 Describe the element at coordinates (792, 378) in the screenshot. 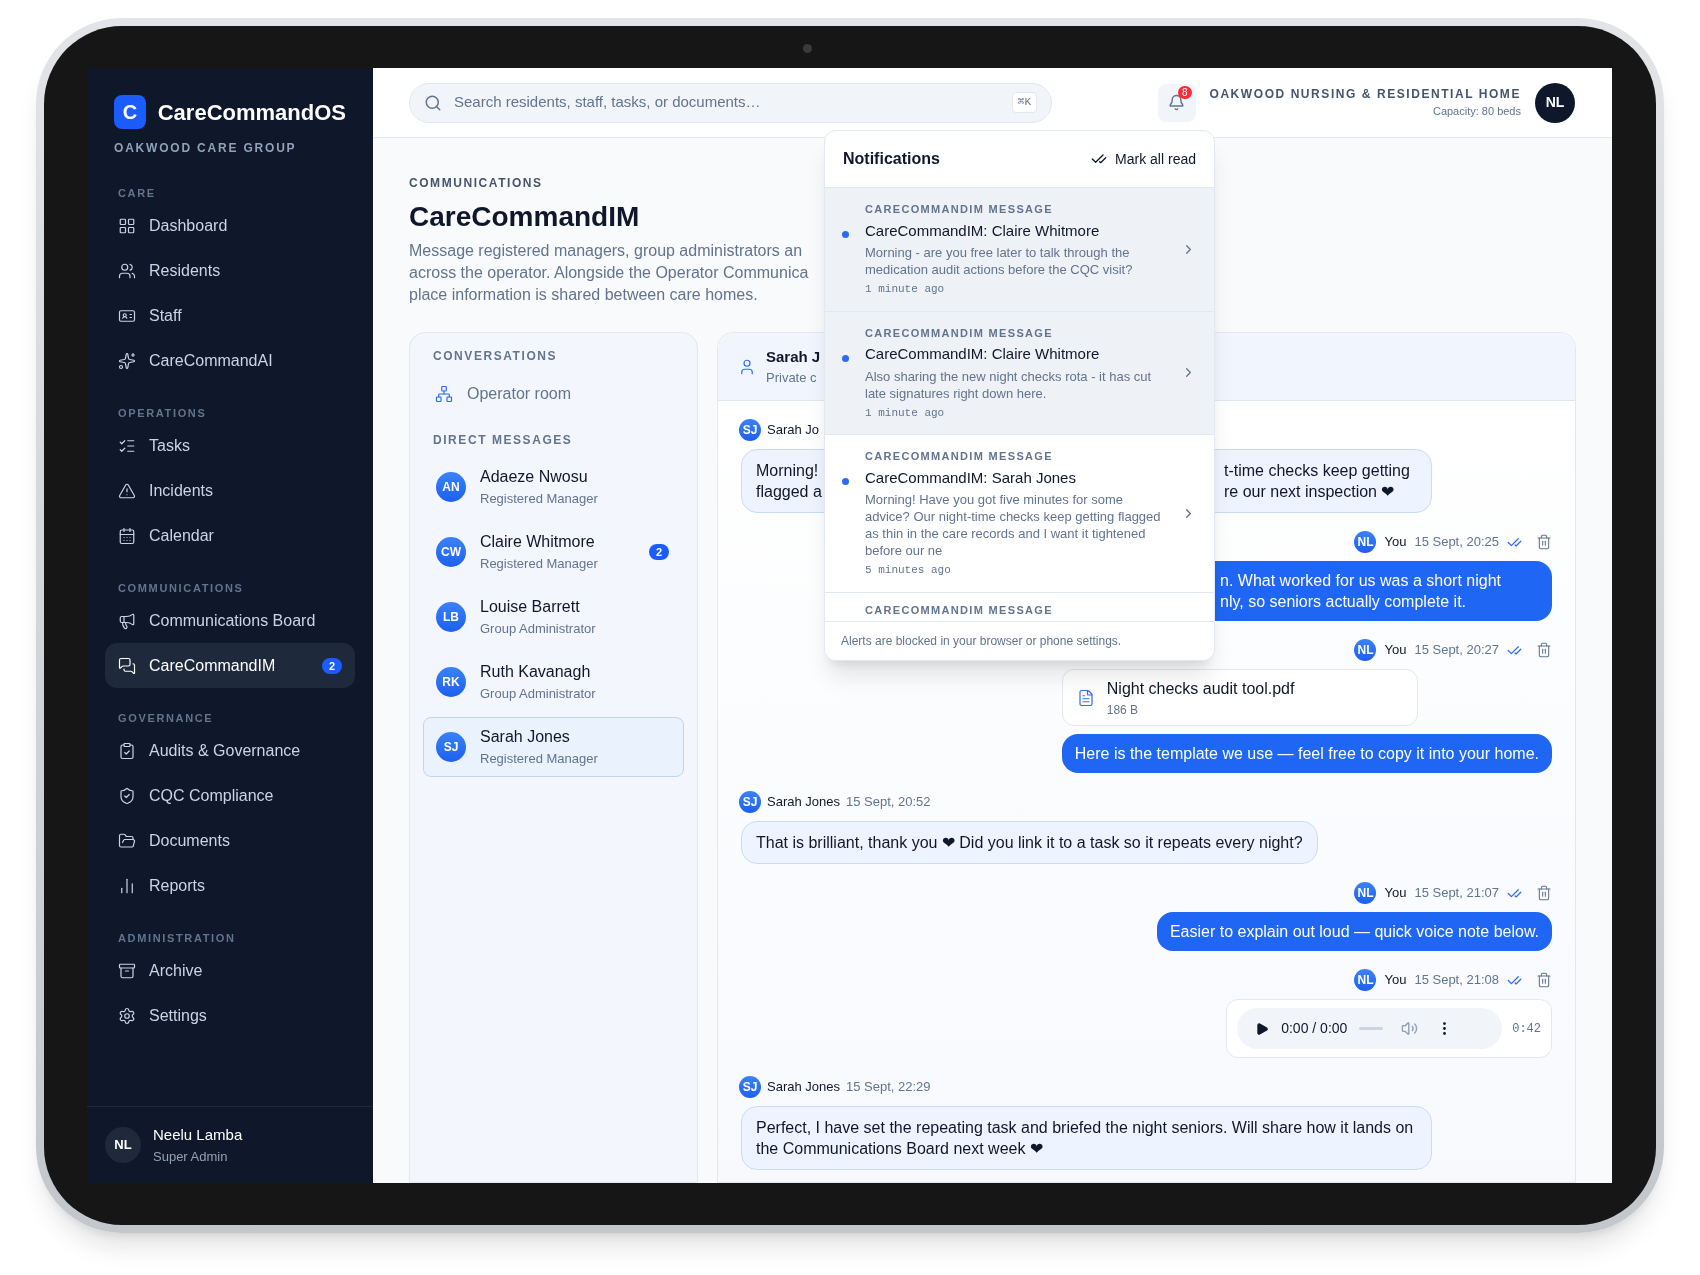

I see `chat-subtitle: Private c` at that location.